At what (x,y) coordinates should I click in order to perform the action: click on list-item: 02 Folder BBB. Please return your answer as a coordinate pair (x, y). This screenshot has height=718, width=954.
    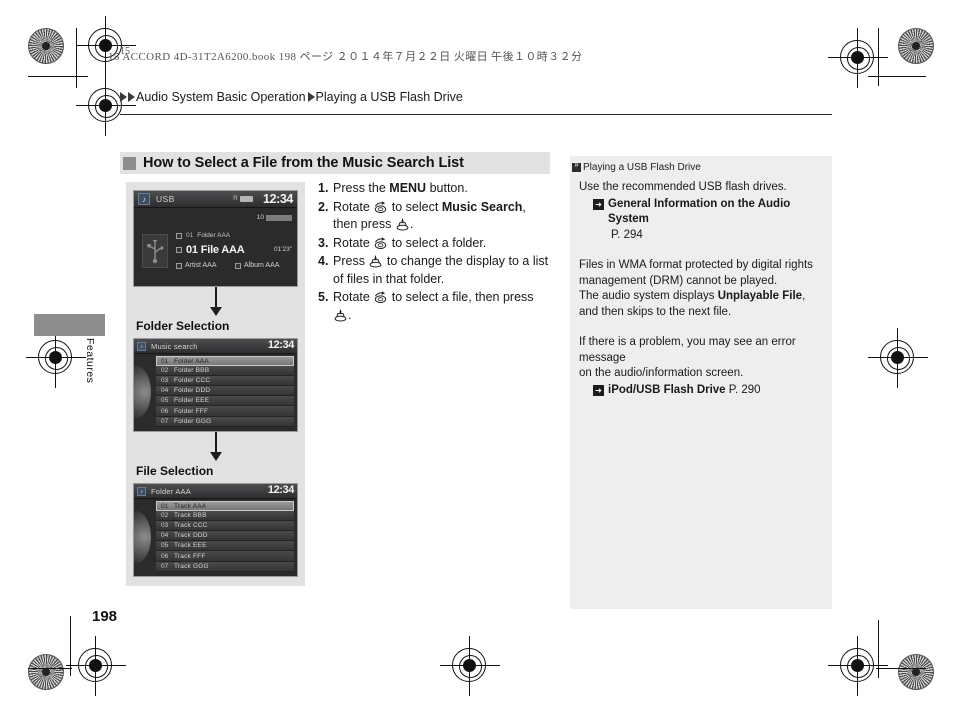
    Looking at the image, I should click on (225, 371).